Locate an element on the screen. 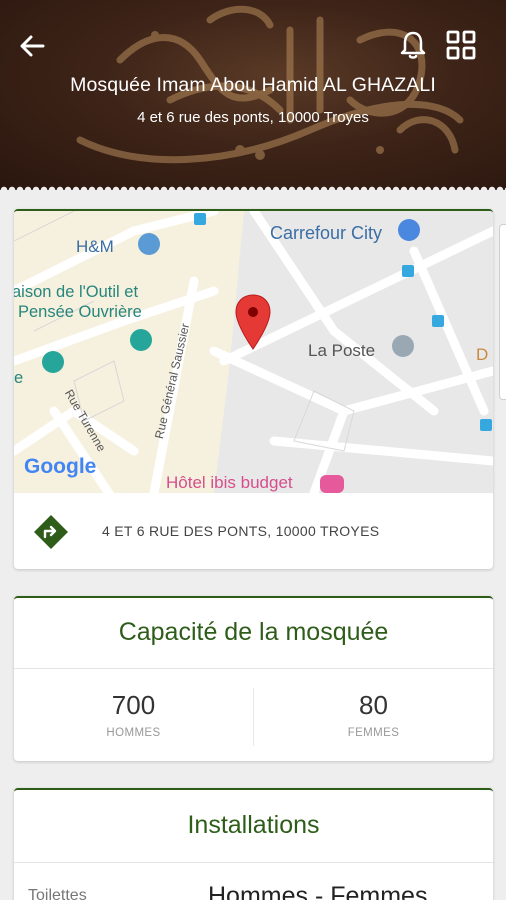  map-label-maison-2: Pensée Ouvrière is located at coordinates (80, 312).